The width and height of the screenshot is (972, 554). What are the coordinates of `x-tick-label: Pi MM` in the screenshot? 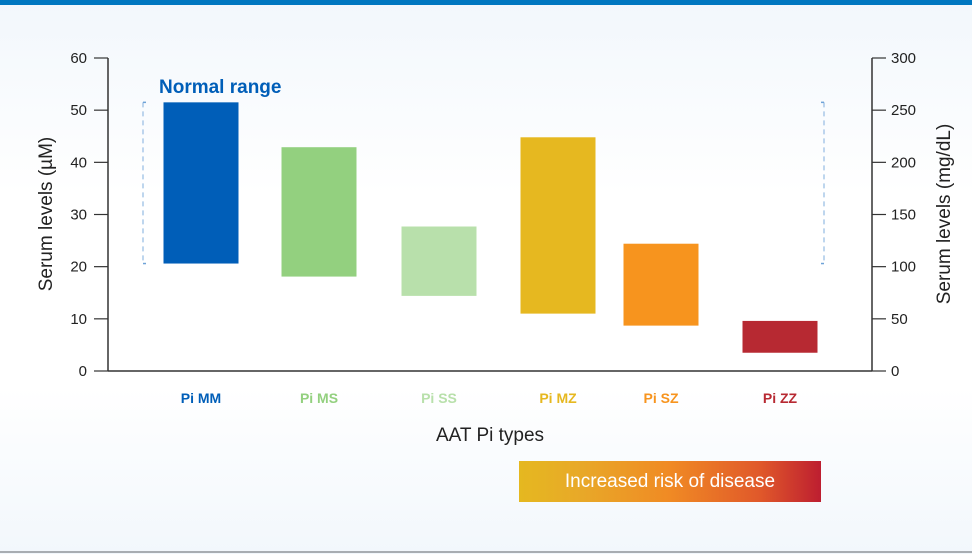 It's located at (201, 398).